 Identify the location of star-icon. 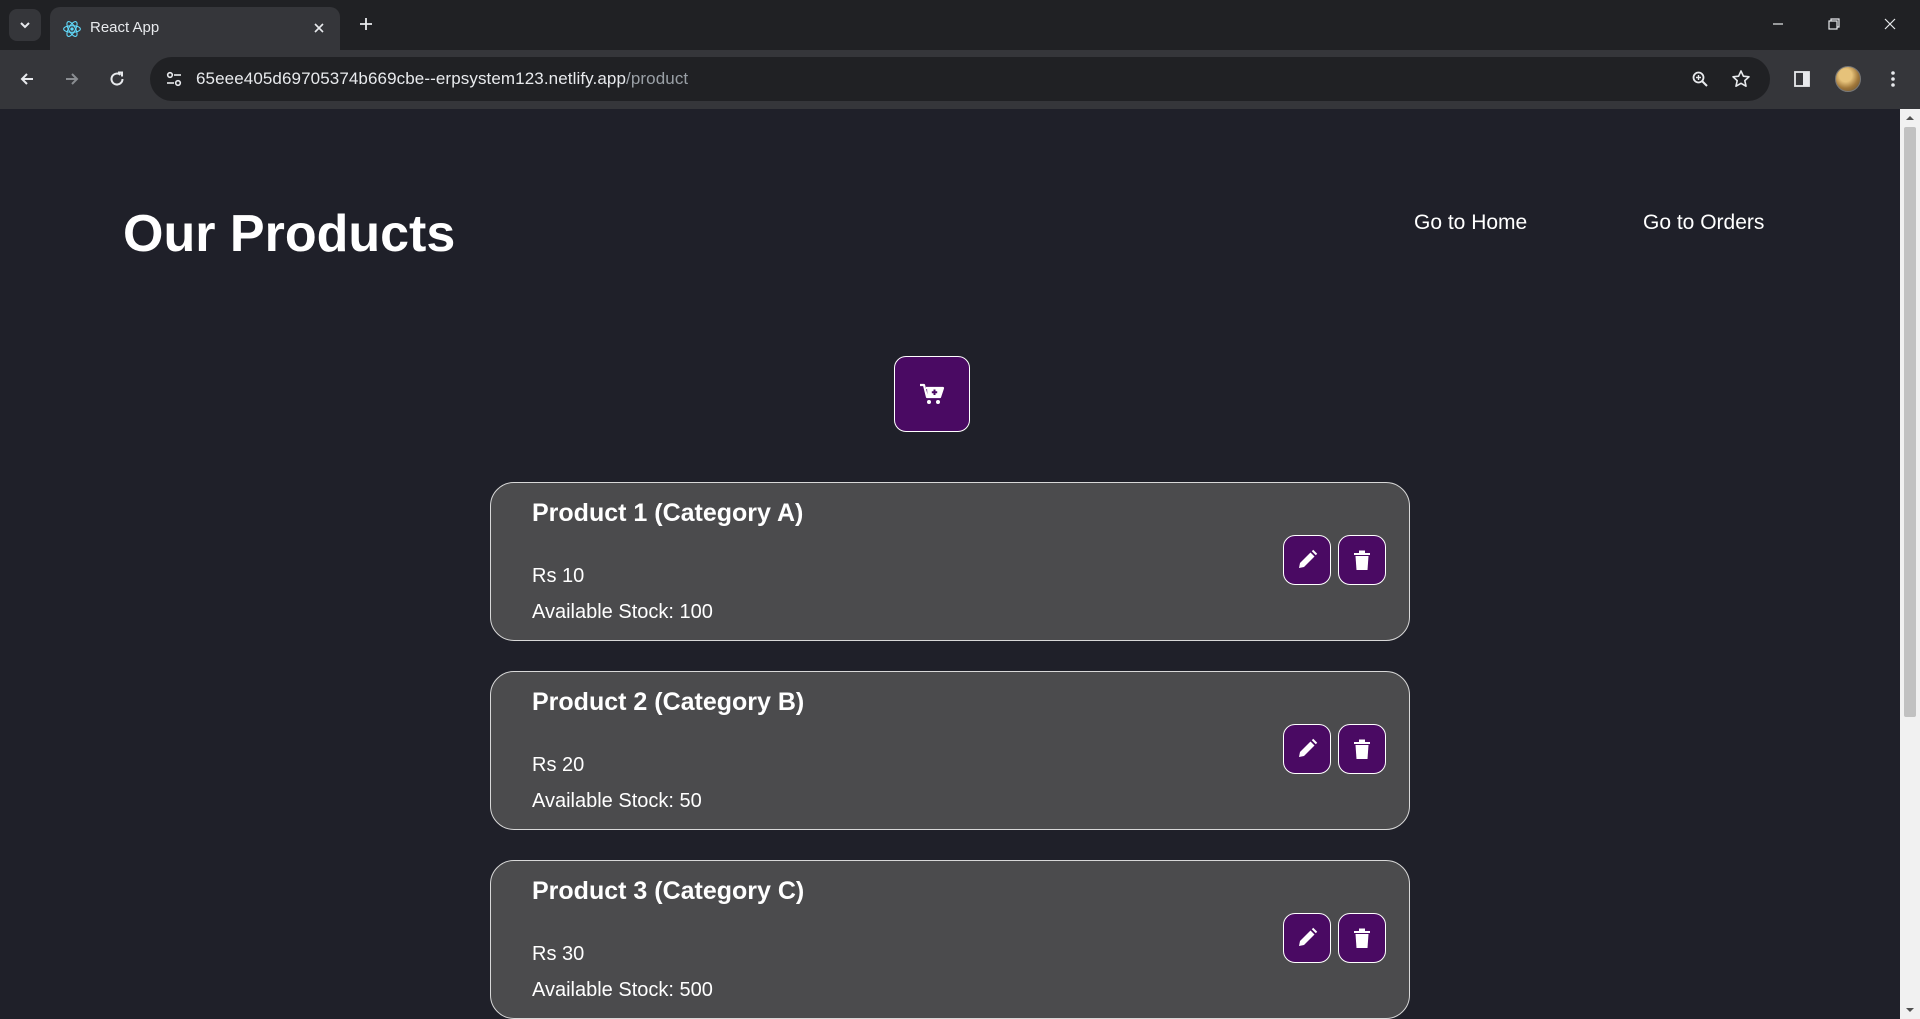
(1741, 78).